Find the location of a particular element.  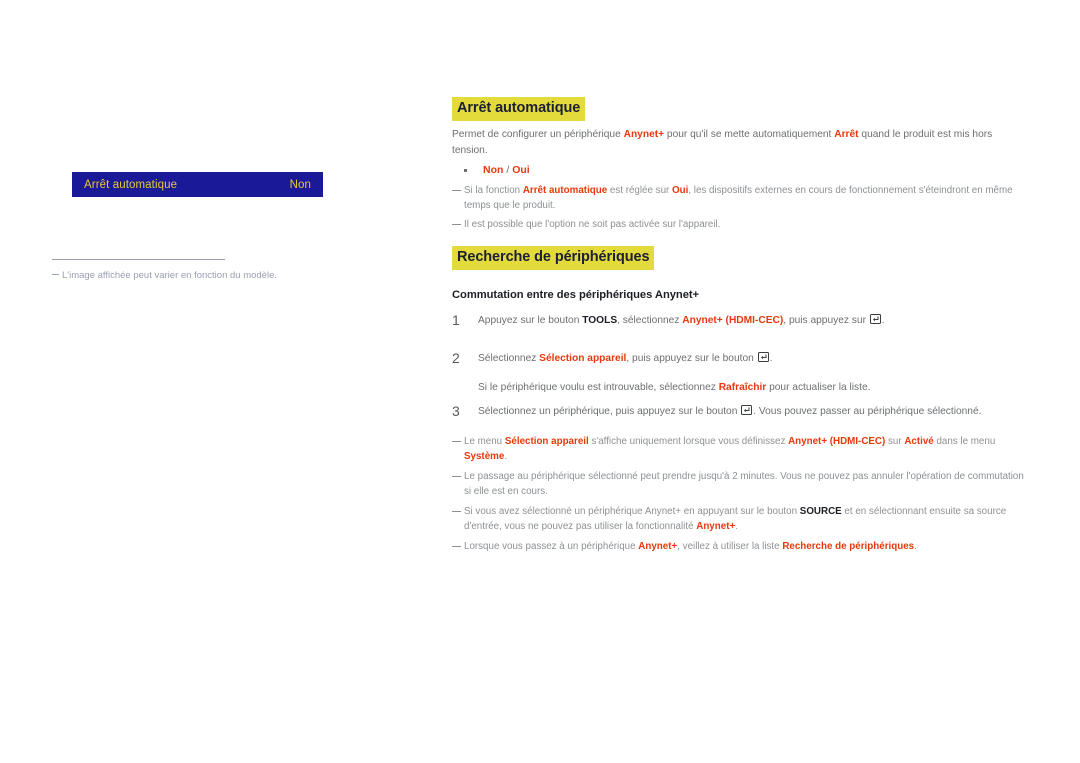

note-3-keyword-anynet-hdmi-cec: Anynet+ (HDMI-CEC) is located at coordinates (837, 441).